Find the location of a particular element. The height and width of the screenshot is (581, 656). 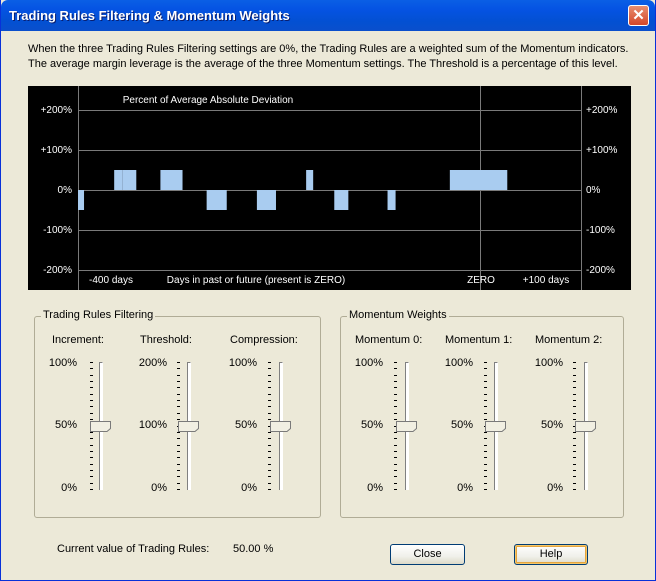

momentum-1-slider-thumb is located at coordinates (495, 426).